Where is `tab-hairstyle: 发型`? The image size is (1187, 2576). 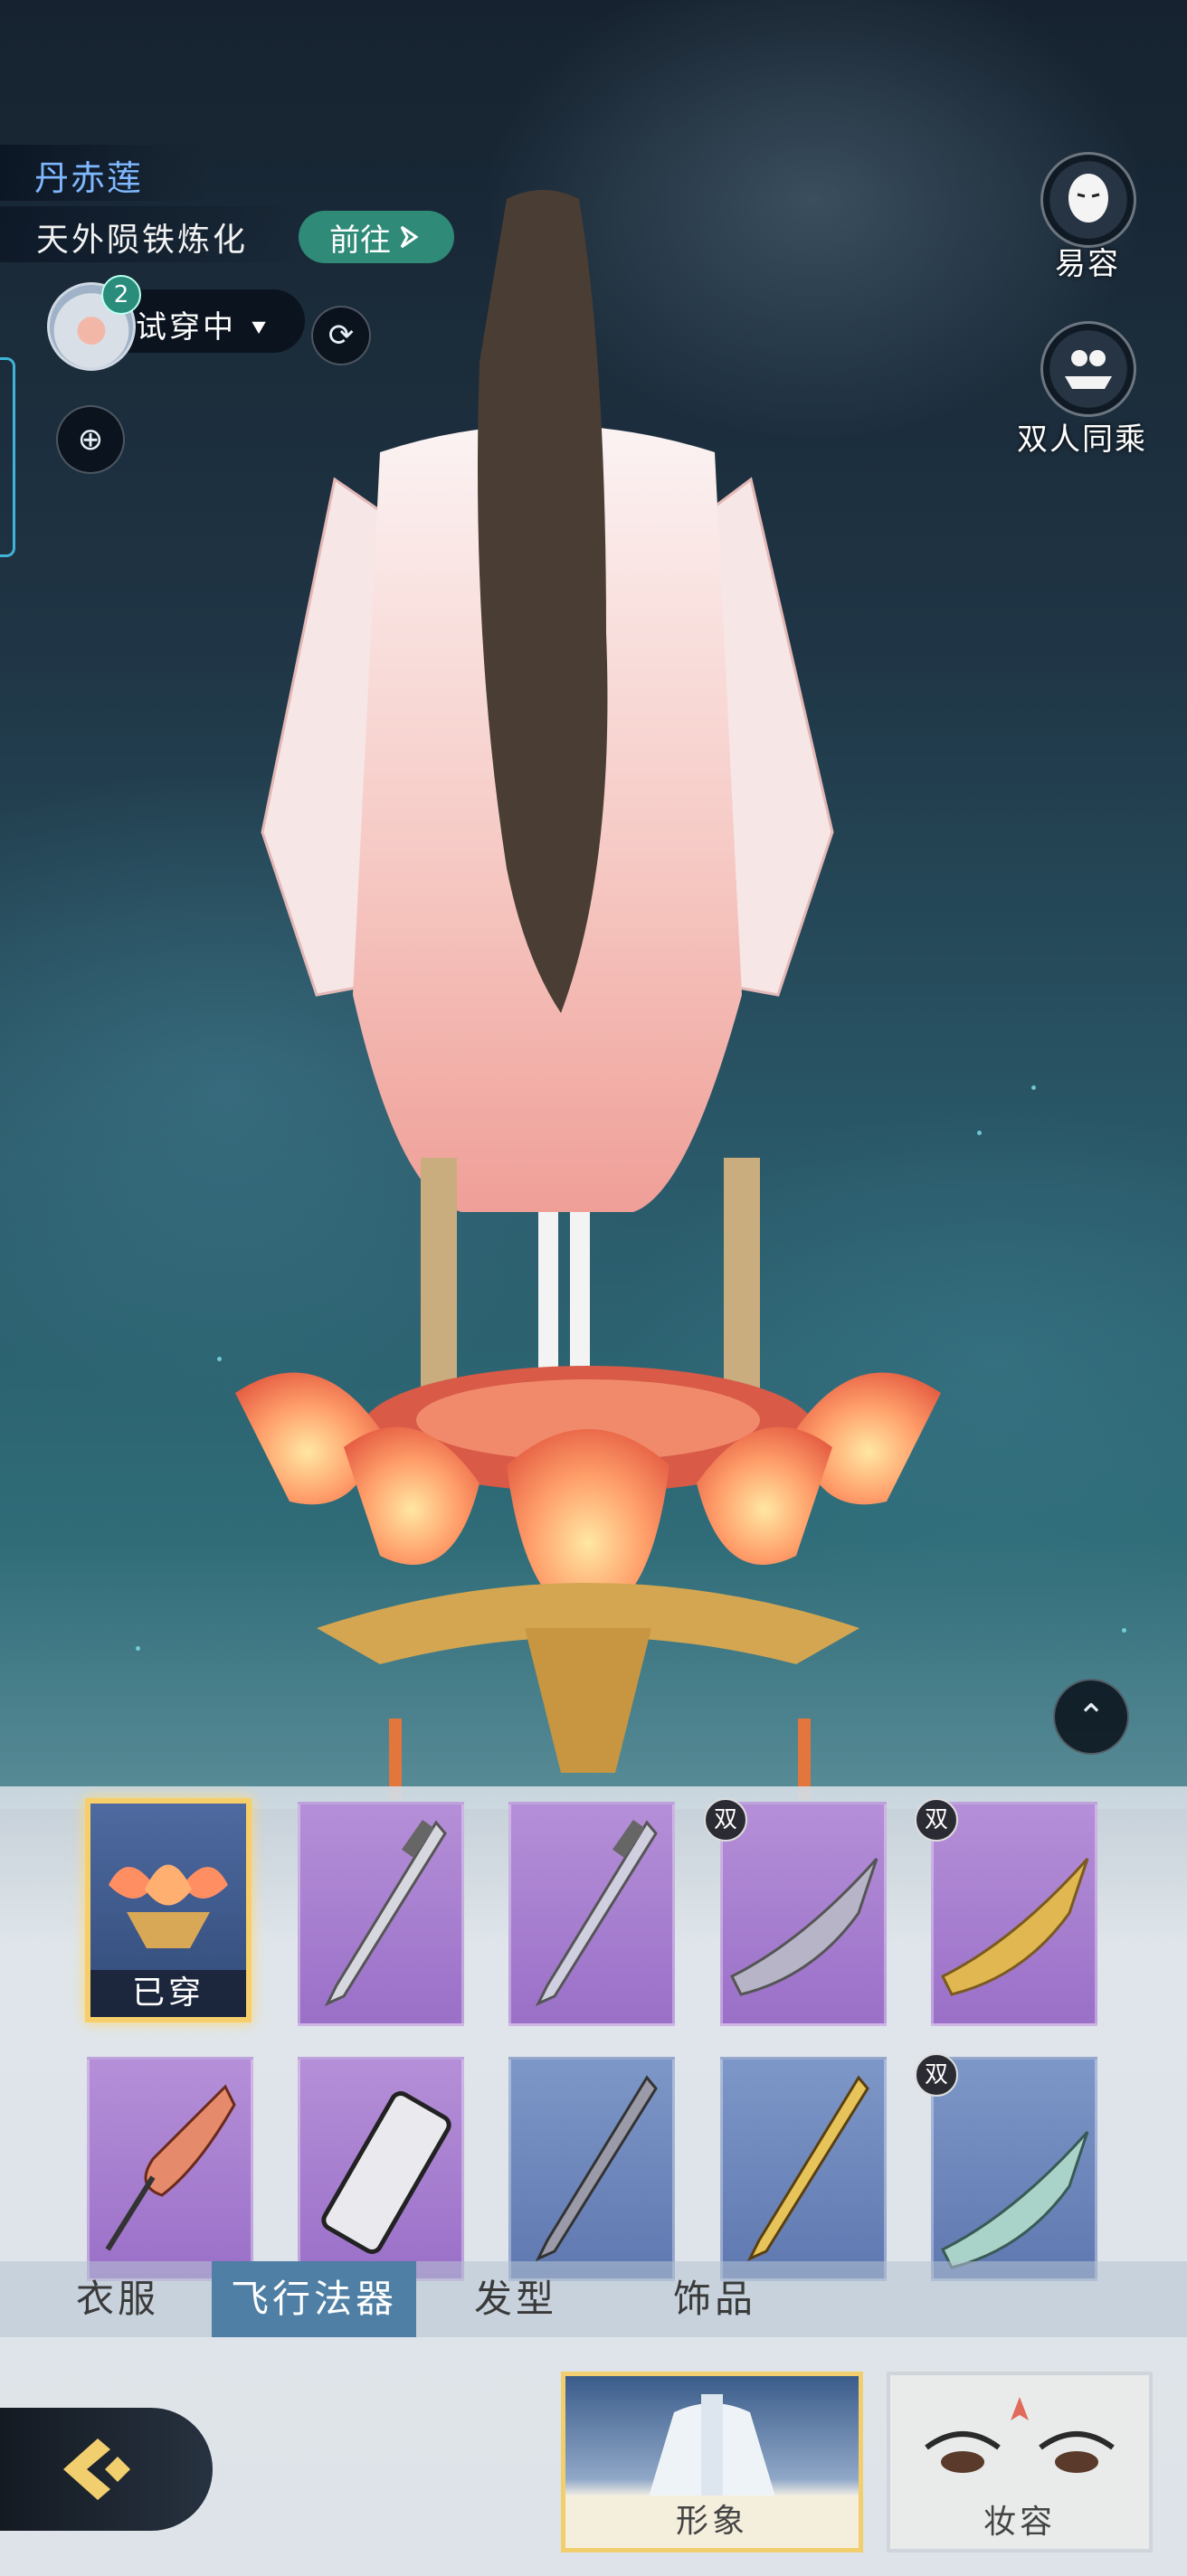
tab-hairstyle: 发型 is located at coordinates (515, 2299).